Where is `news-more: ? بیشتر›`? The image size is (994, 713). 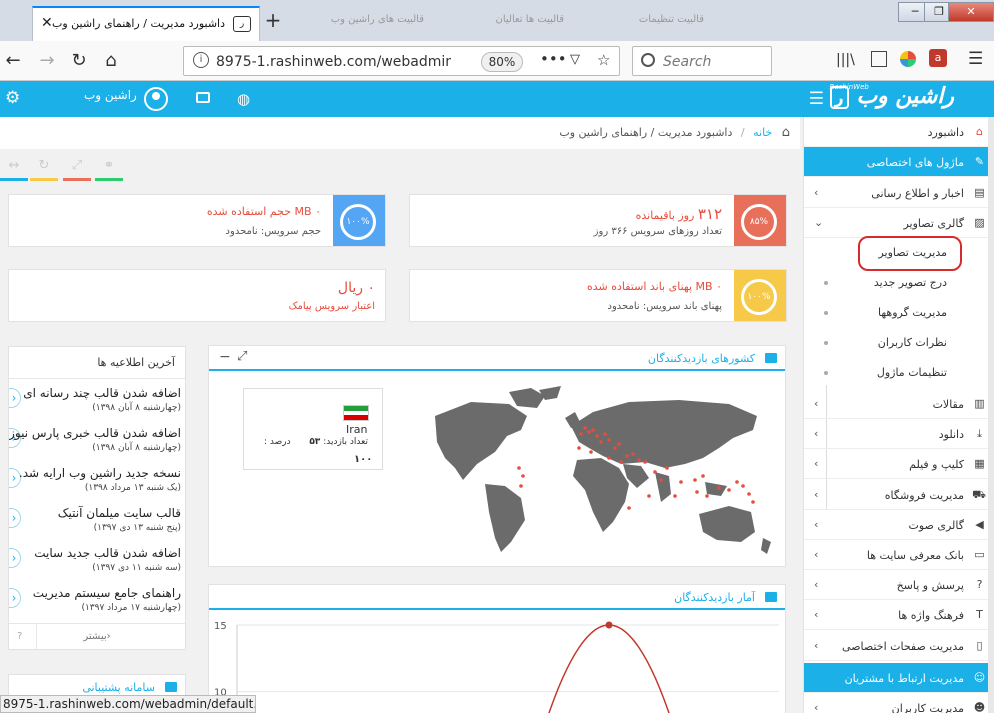 news-more: ? بیشتر› is located at coordinates (97, 636).